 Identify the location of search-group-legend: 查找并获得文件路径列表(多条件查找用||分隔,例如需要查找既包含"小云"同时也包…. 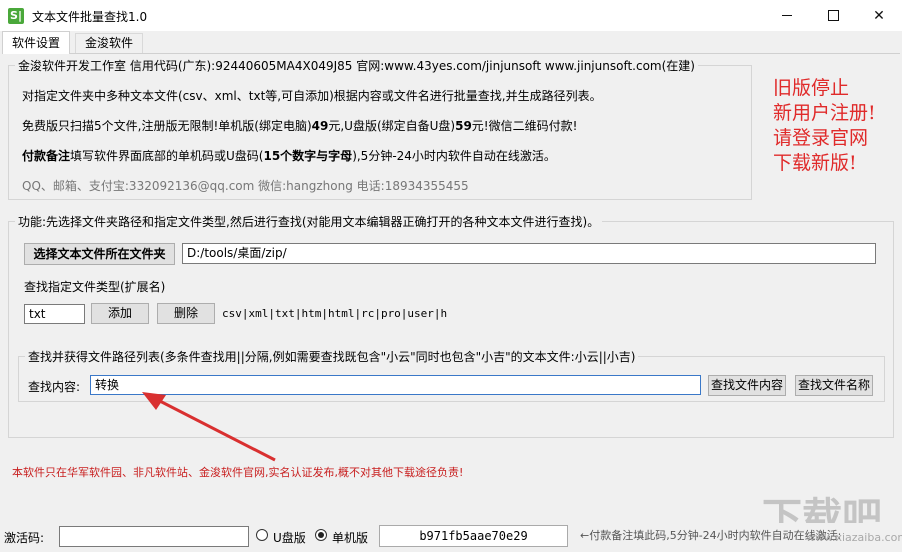
(332, 356).